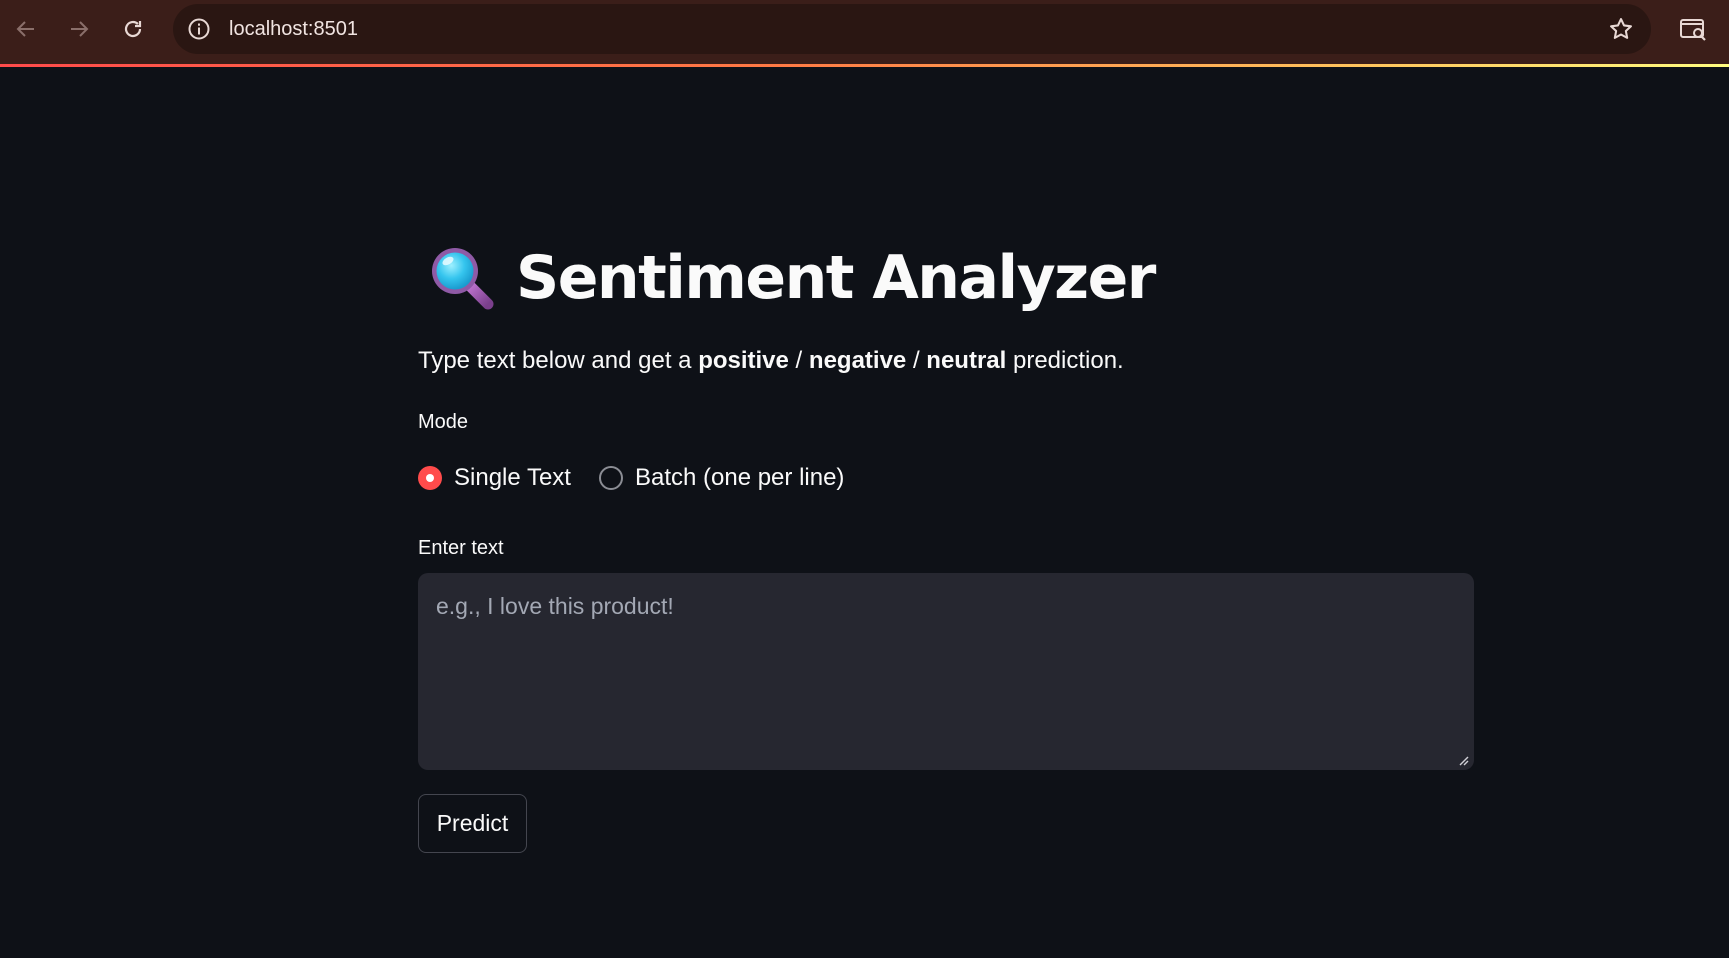 The image size is (1729, 958). What do you see at coordinates (912, 29) in the screenshot?
I see `address-bar: localhost:8501` at bounding box center [912, 29].